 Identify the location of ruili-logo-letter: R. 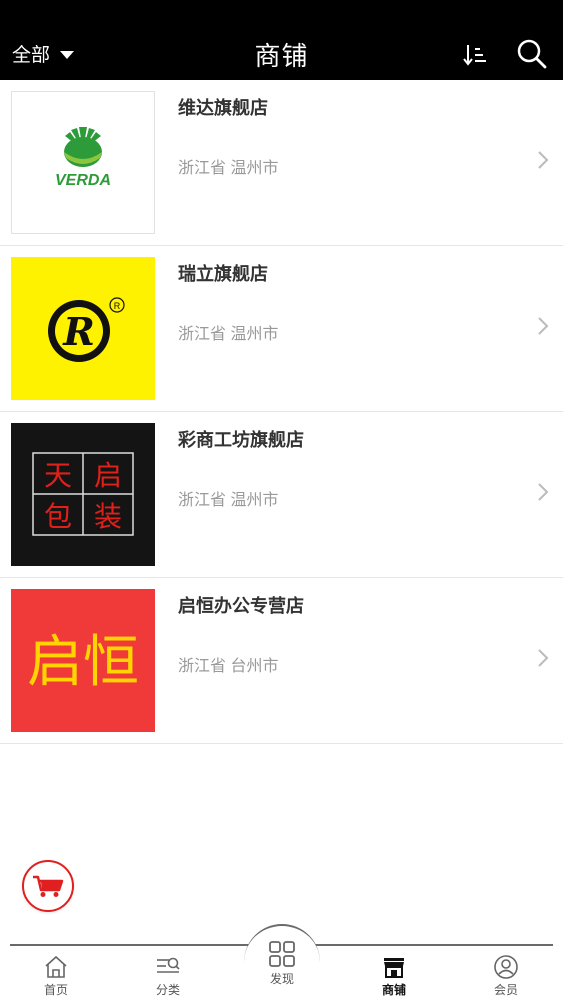
(78, 331).